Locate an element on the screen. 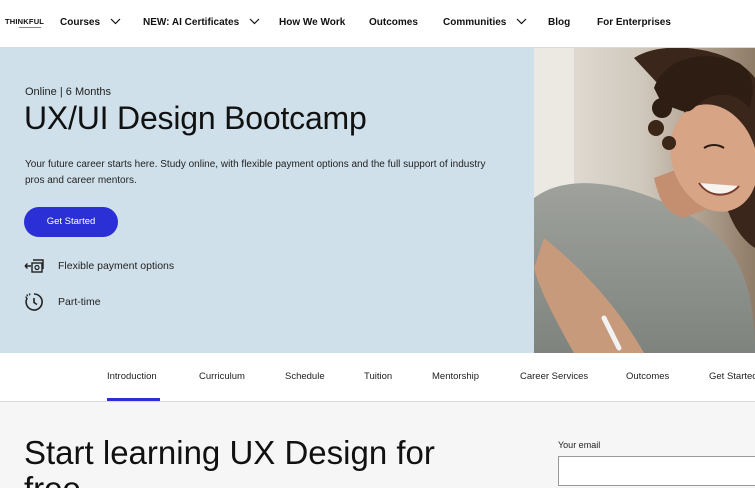  thinkful-logo: THINKFUL is located at coordinates (26, 25).